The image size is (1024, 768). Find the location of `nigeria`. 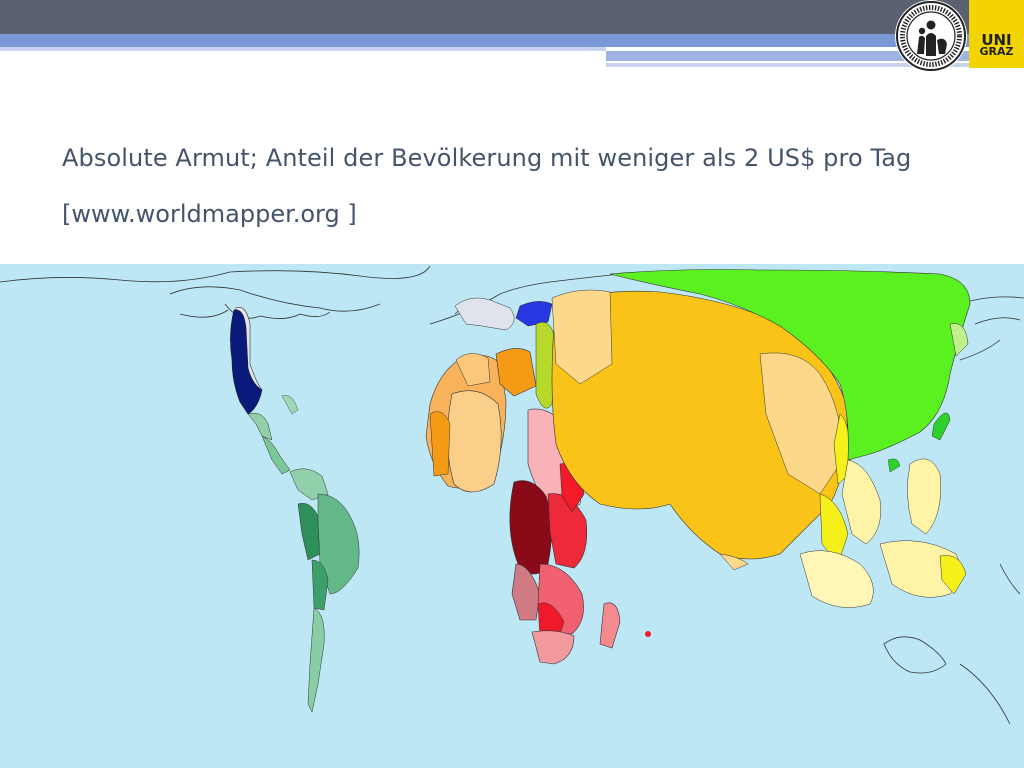

nigeria is located at coordinates (474, 441).